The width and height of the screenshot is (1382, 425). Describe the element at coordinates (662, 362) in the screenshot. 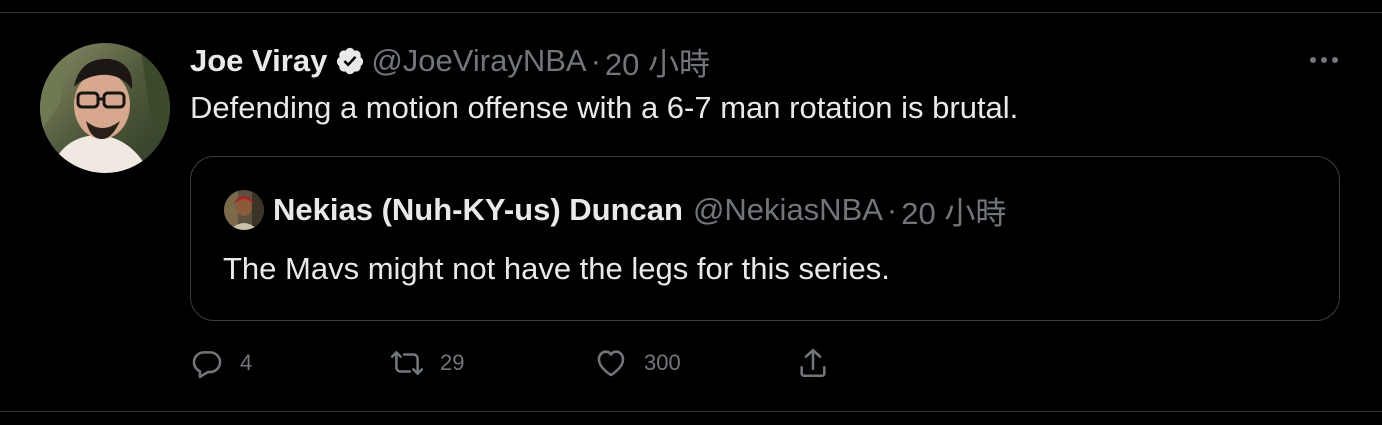

I see `like-count: 300` at that location.